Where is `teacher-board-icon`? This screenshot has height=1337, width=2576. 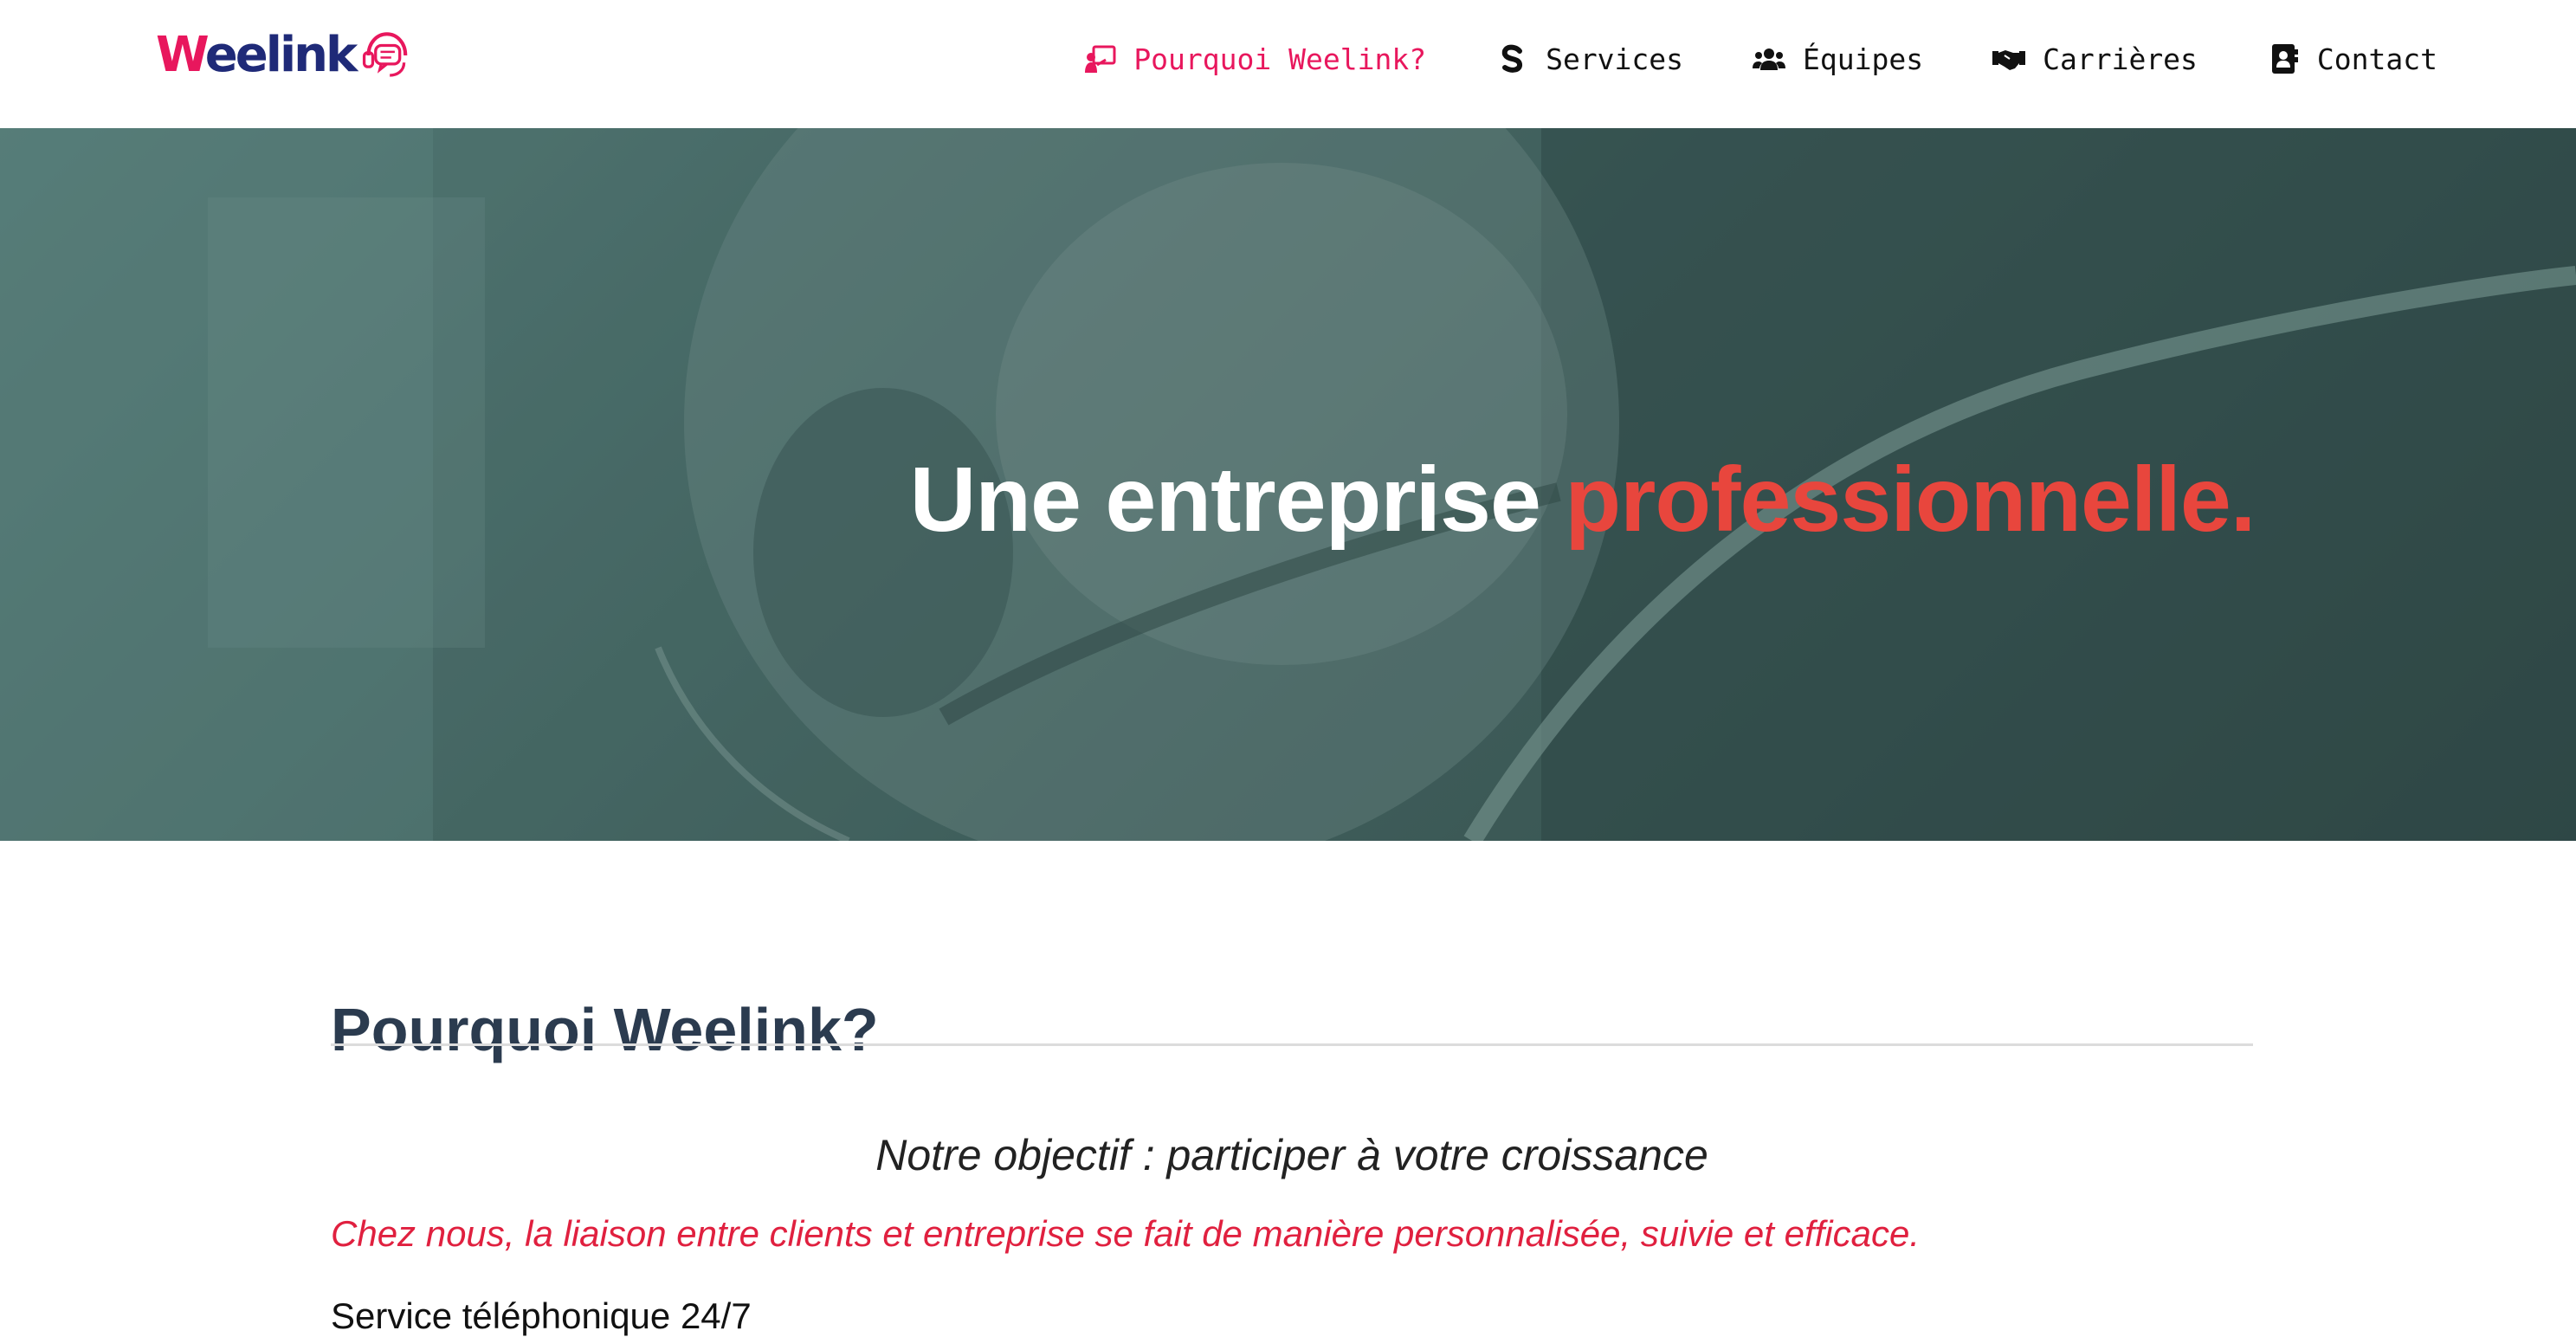
teacher-board-icon is located at coordinates (1100, 58).